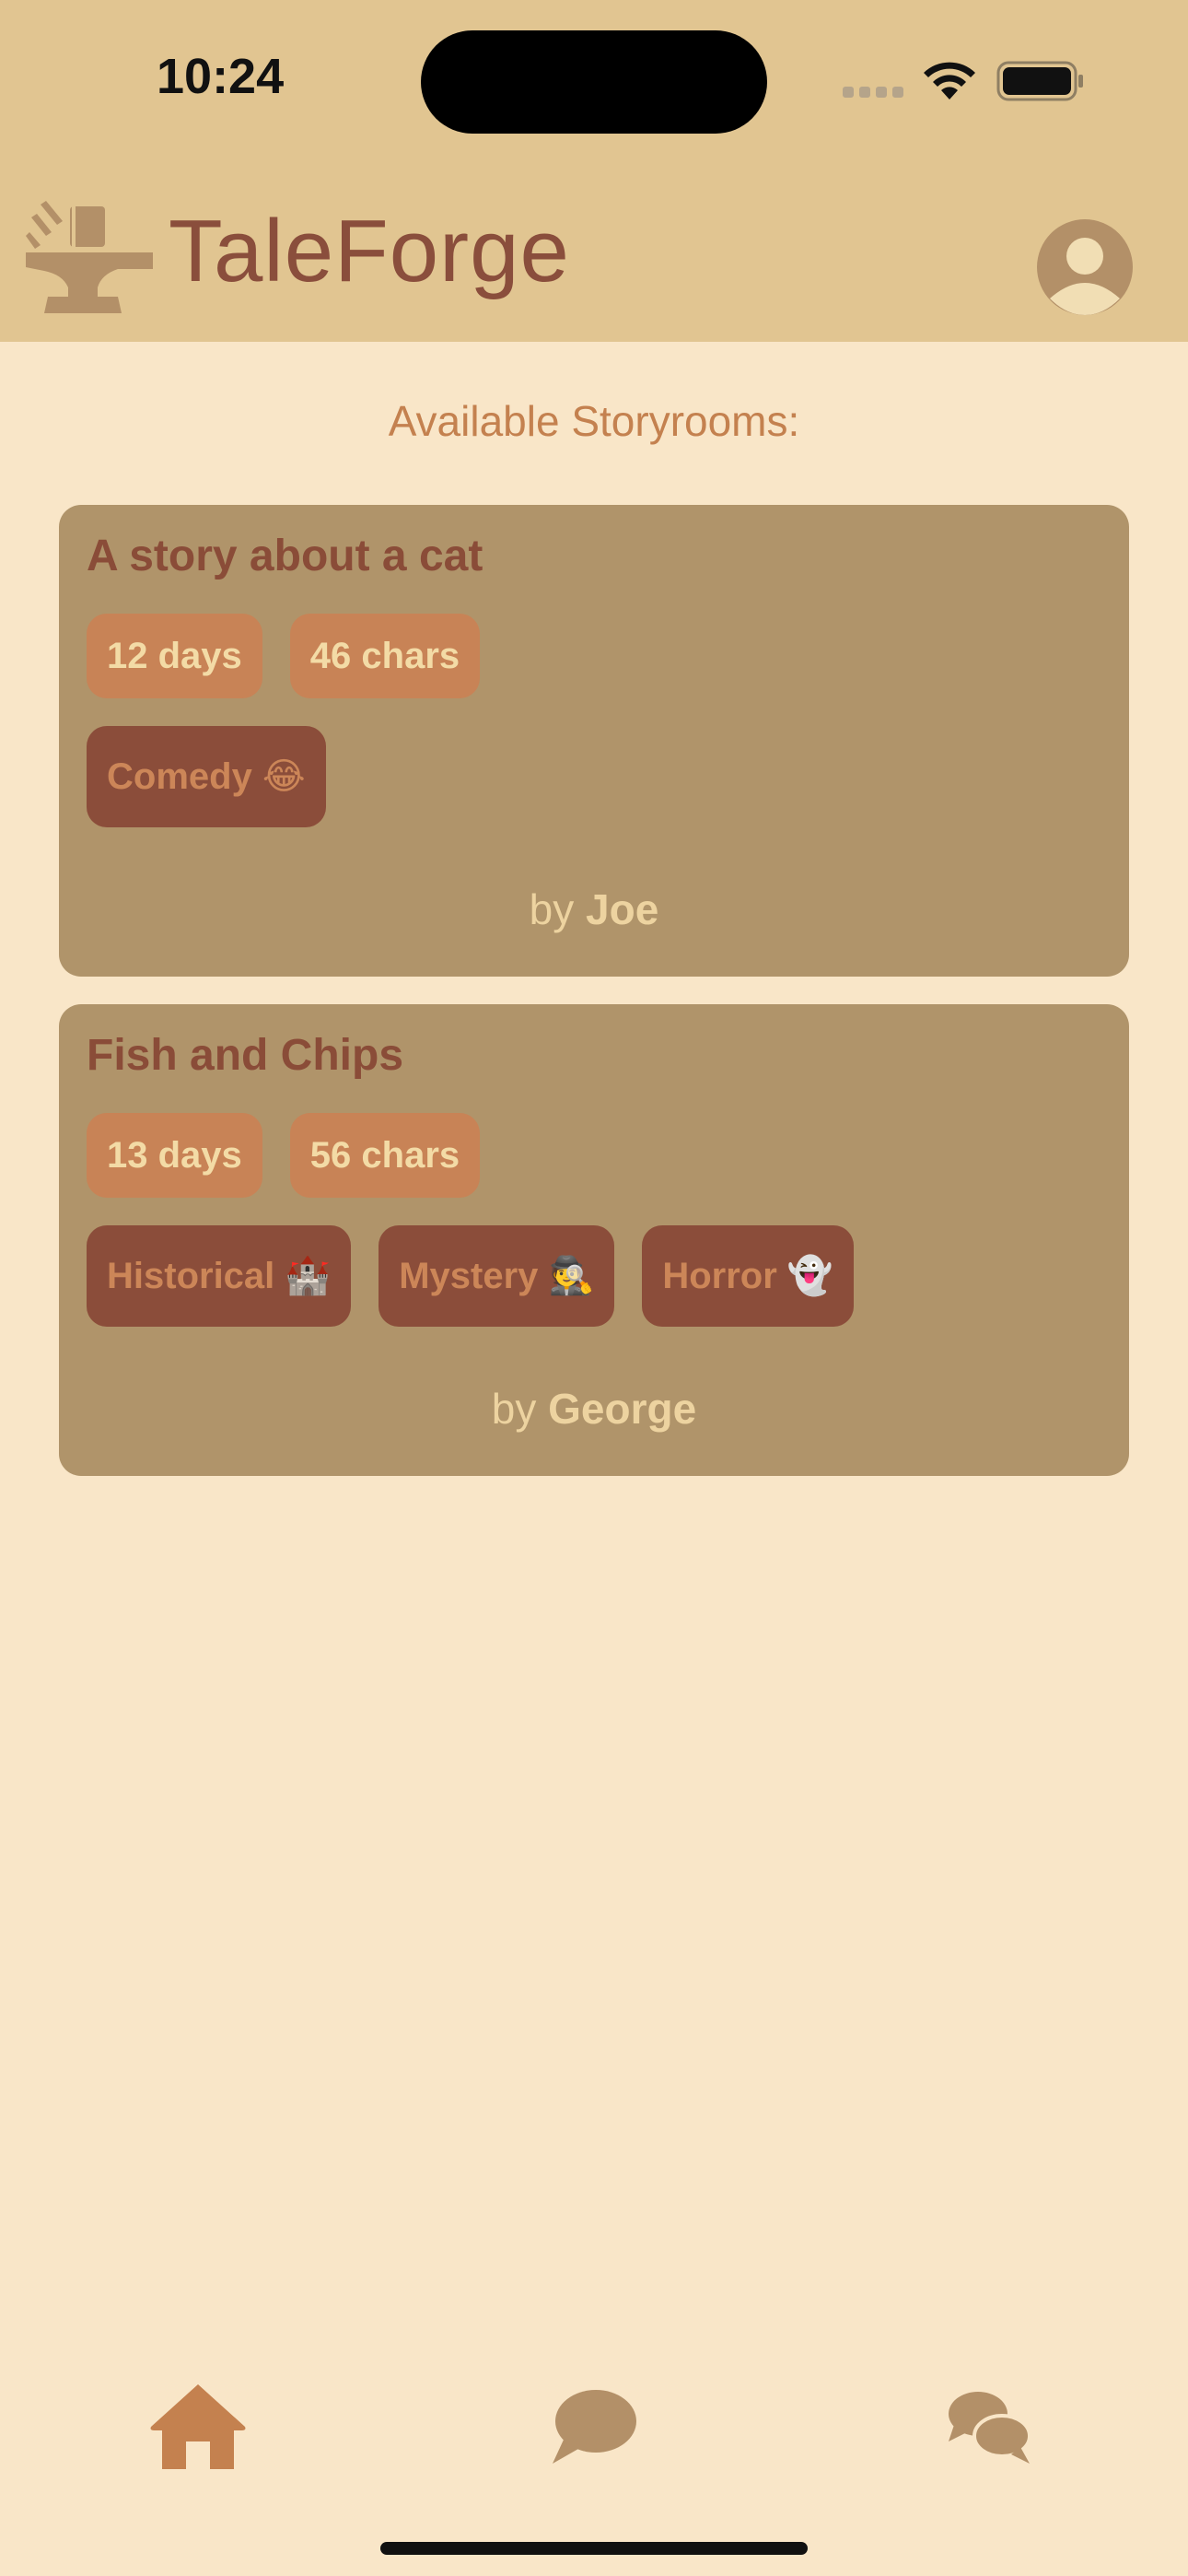 The image size is (1188, 2576). I want to click on storyroom-author: by George, so click(594, 1409).